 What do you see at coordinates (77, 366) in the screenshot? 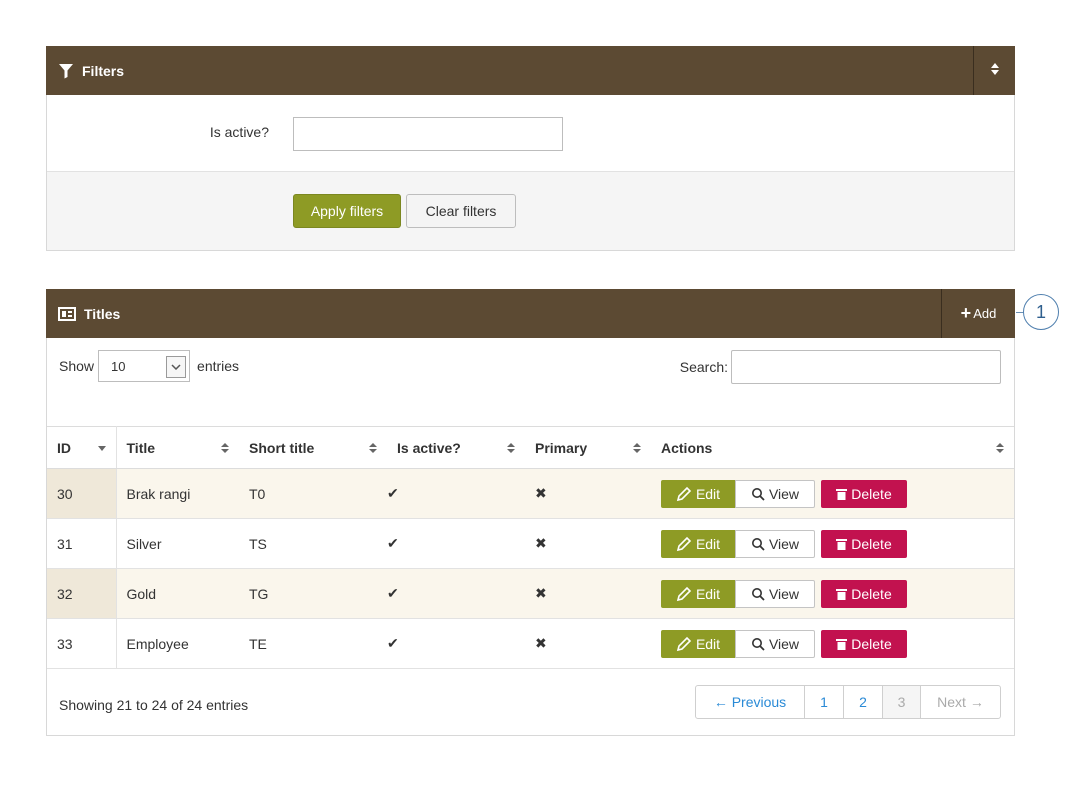
I see `show-label: Show` at bounding box center [77, 366].